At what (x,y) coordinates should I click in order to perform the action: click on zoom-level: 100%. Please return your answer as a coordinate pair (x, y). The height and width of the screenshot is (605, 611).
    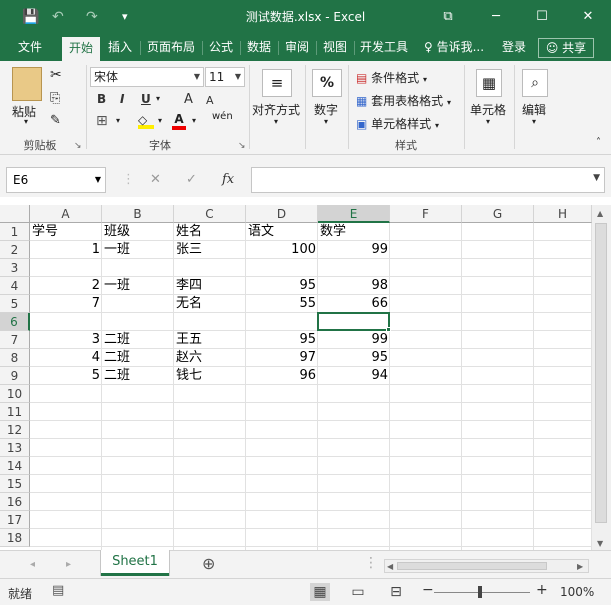
    Looking at the image, I should click on (577, 592).